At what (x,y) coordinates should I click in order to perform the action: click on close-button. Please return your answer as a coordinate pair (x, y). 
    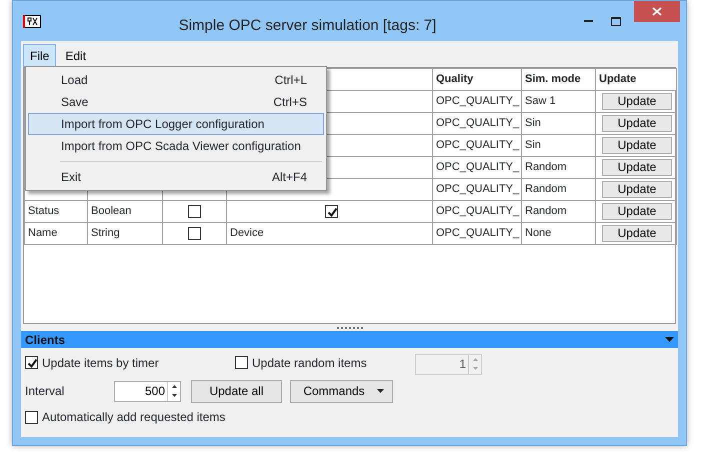
    Looking at the image, I should click on (657, 11).